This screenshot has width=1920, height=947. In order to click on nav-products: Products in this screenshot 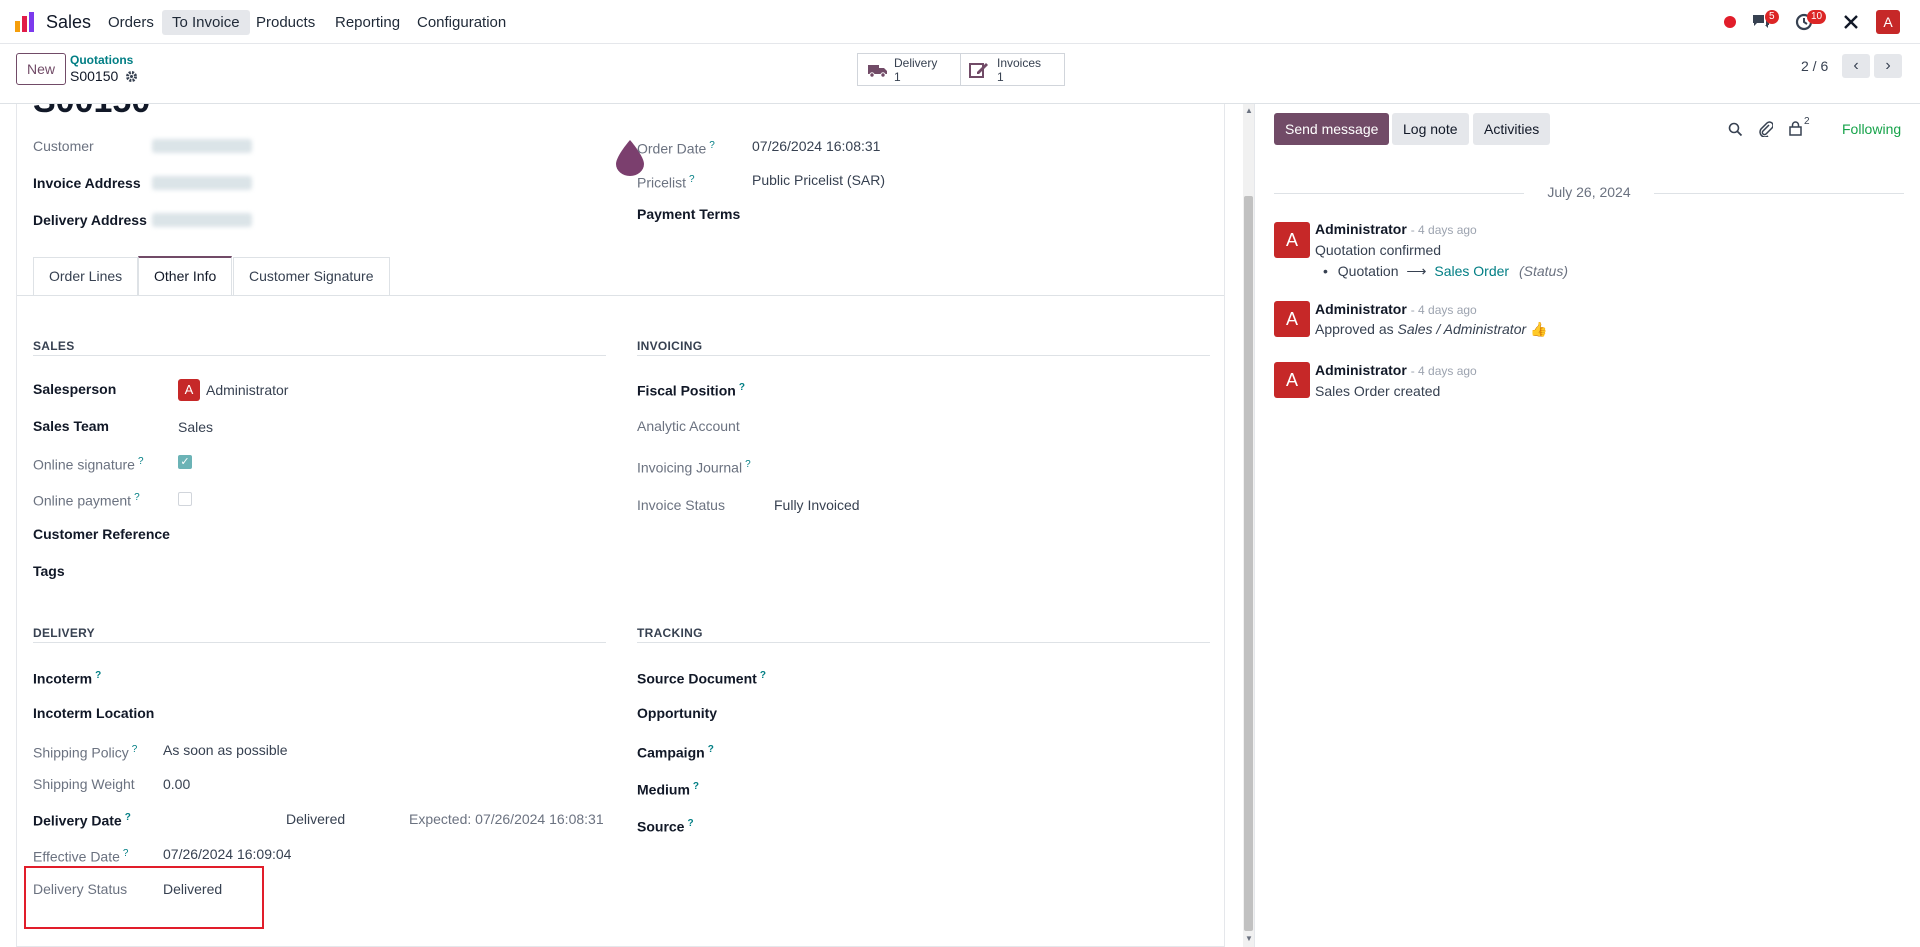, I will do `click(285, 22)`.